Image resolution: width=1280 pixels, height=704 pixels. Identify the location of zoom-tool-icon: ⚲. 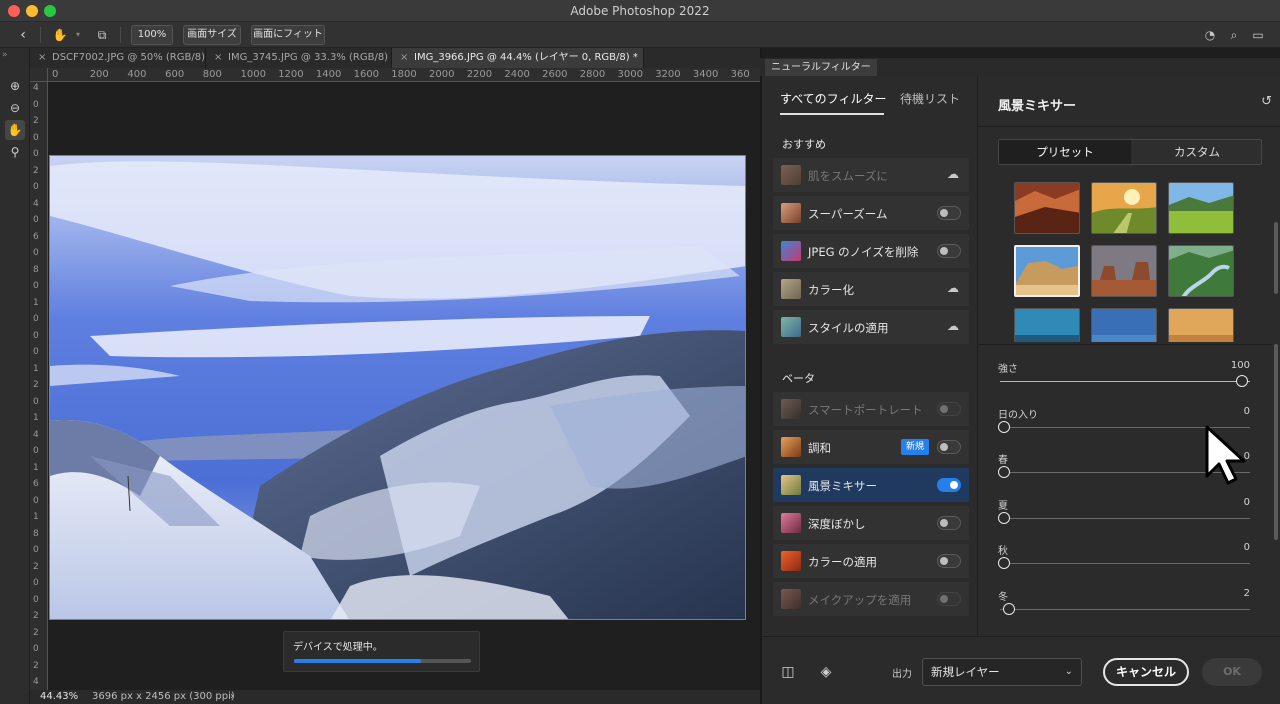
(15, 152).